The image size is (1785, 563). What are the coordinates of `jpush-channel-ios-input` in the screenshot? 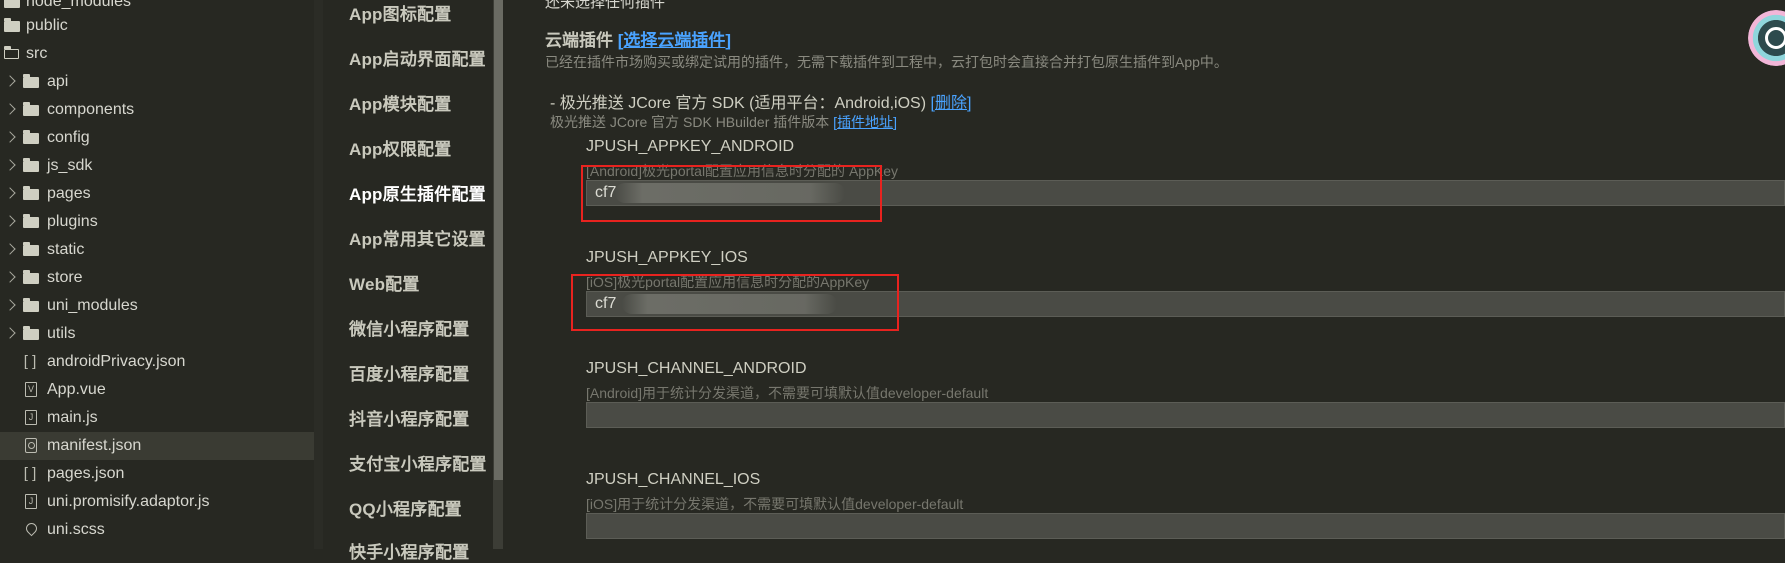 It's located at (1185, 526).